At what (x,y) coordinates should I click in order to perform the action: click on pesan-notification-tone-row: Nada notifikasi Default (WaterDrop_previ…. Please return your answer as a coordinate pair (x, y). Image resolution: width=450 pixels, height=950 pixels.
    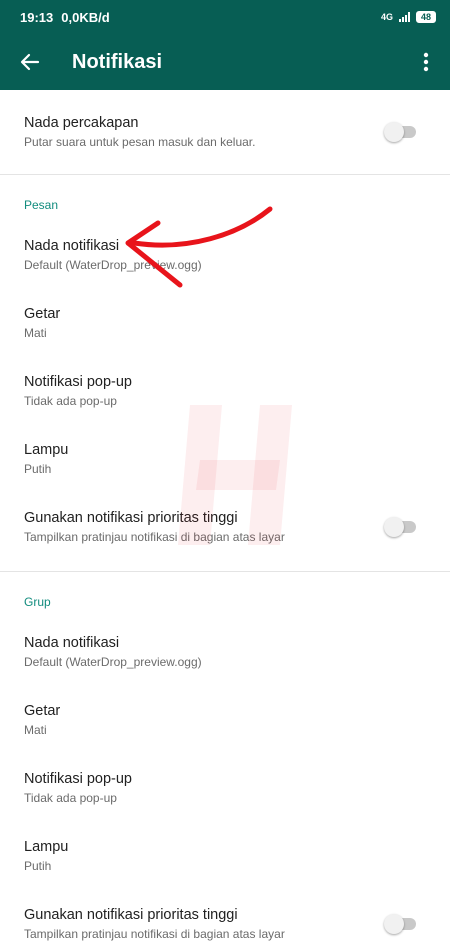
    Looking at the image, I should click on (225, 255).